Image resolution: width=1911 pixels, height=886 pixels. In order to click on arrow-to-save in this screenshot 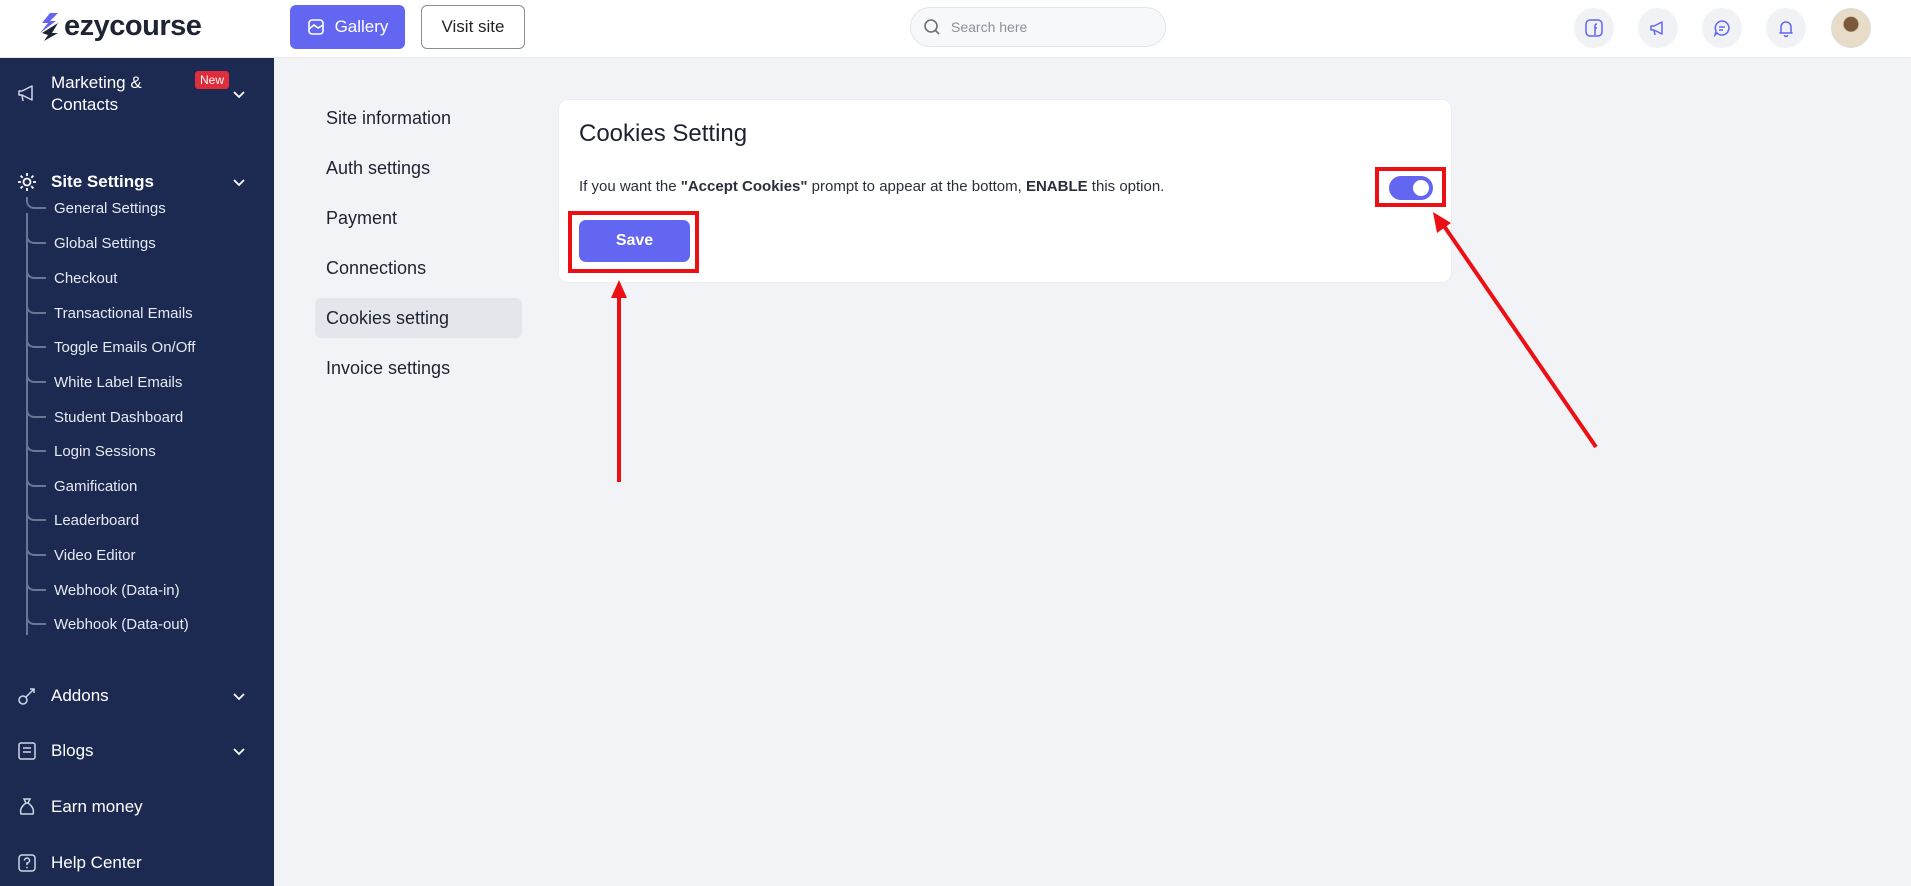, I will do `click(619, 381)`.